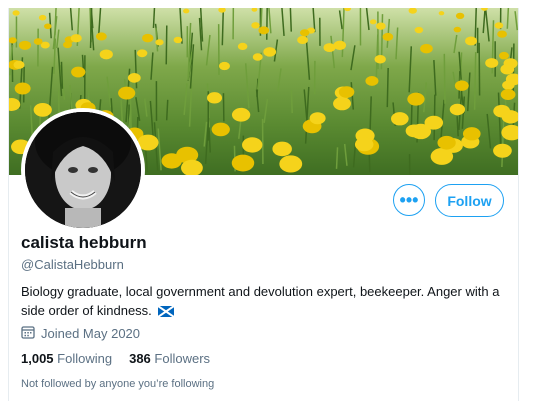 This screenshot has height=401, width=535. I want to click on follow-button: Follow, so click(469, 200).